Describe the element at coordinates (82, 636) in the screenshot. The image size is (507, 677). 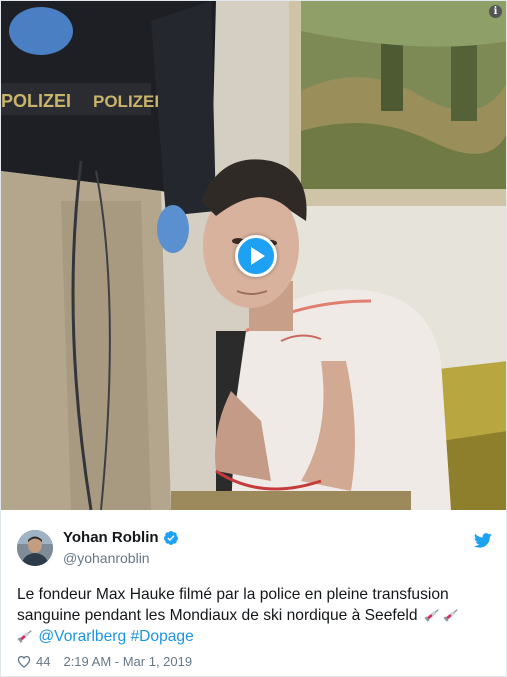
I see `mention-link: @Vorarlberg` at that location.